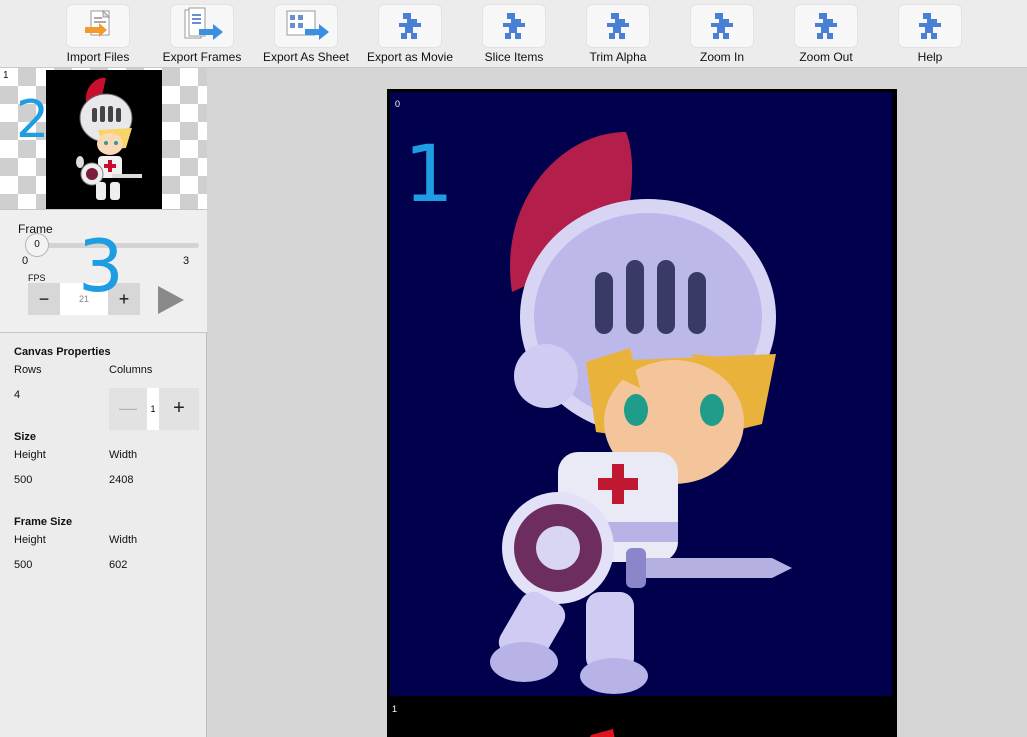 This screenshot has height=737, width=1027. What do you see at coordinates (121, 480) in the screenshot?
I see `size-width-value: 2408` at bounding box center [121, 480].